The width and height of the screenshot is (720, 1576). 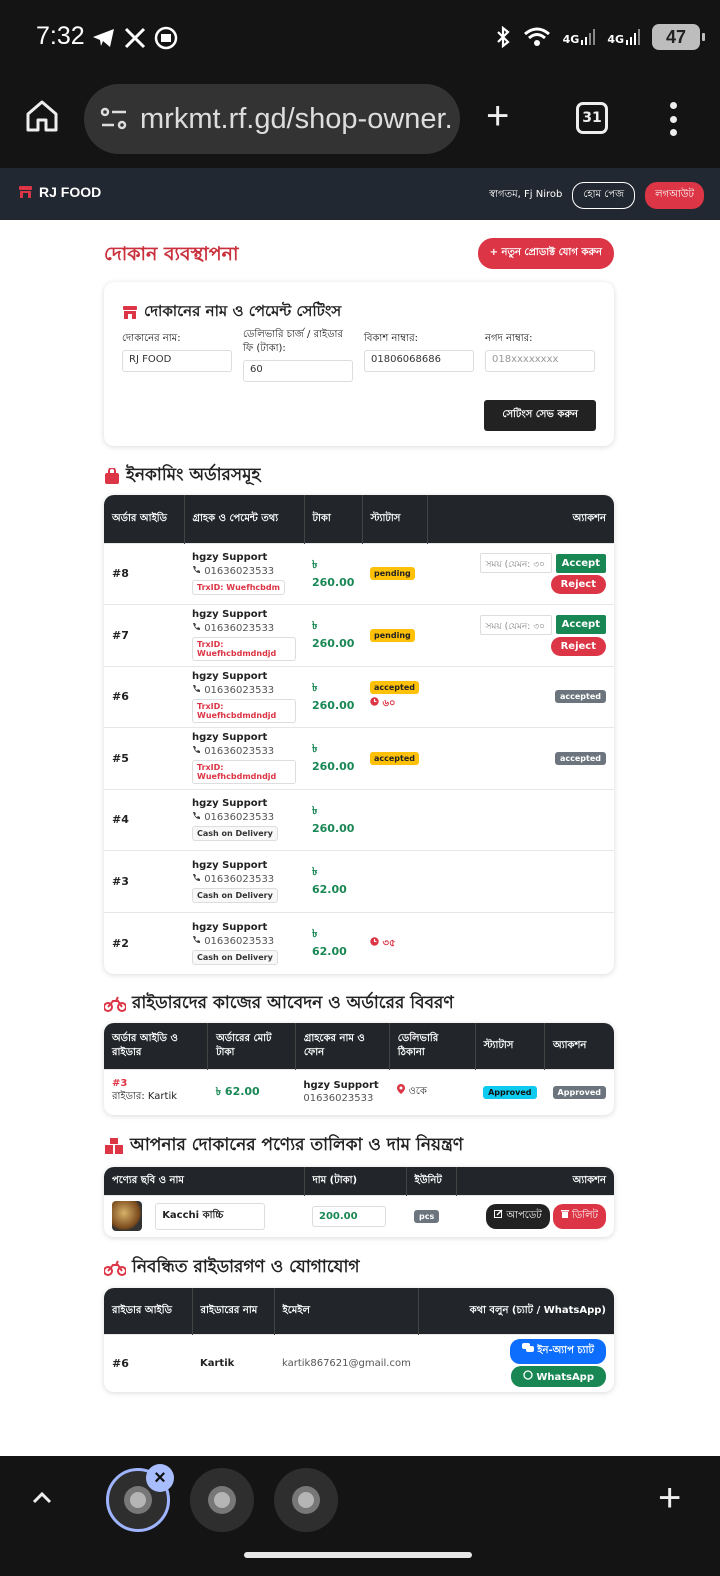 I want to click on address-bar: mrkmt.rf.gd/shop-owner., so click(x=272, y=119).